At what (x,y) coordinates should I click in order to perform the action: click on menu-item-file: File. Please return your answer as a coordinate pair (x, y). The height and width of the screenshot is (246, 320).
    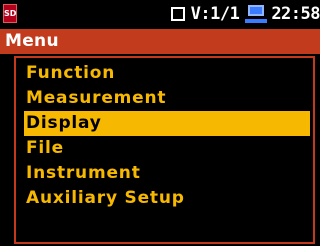
    Looking at the image, I should click on (171, 148).